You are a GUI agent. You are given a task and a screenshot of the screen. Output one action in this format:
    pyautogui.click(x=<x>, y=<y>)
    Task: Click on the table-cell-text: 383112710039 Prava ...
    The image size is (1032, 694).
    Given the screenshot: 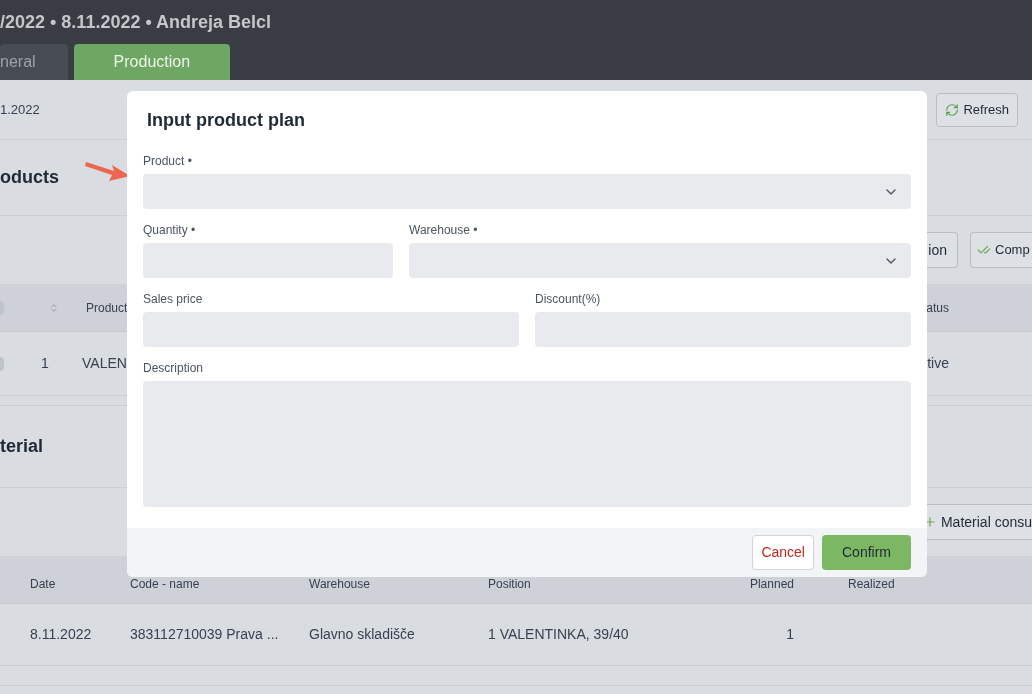 What is the action you would take?
    pyautogui.click(x=204, y=634)
    